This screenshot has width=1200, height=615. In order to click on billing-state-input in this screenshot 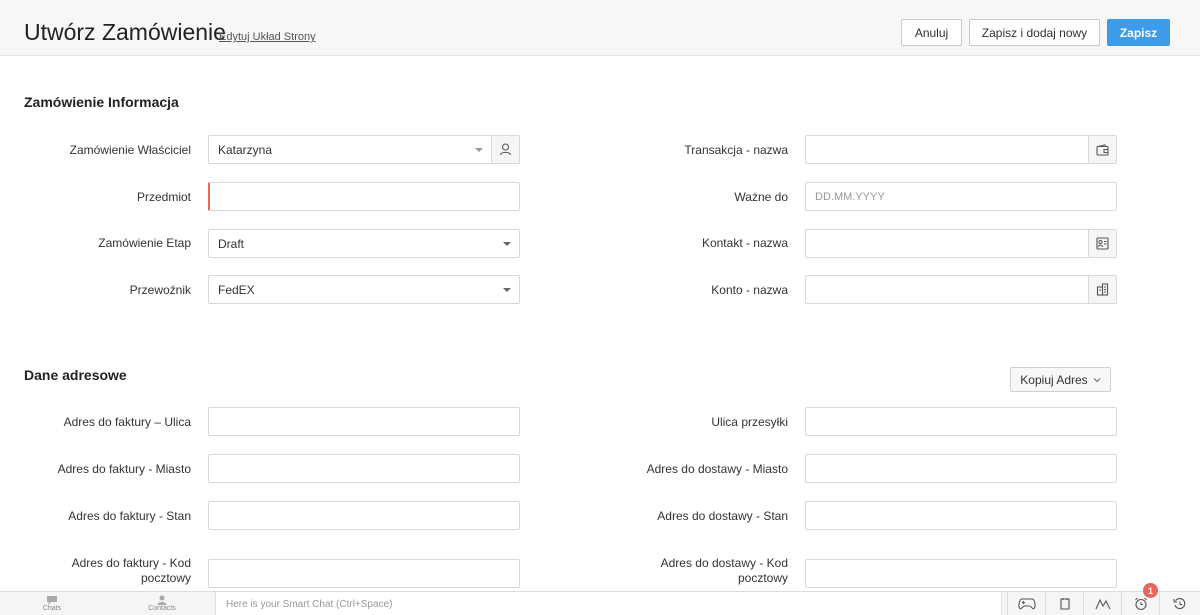, I will do `click(364, 515)`.